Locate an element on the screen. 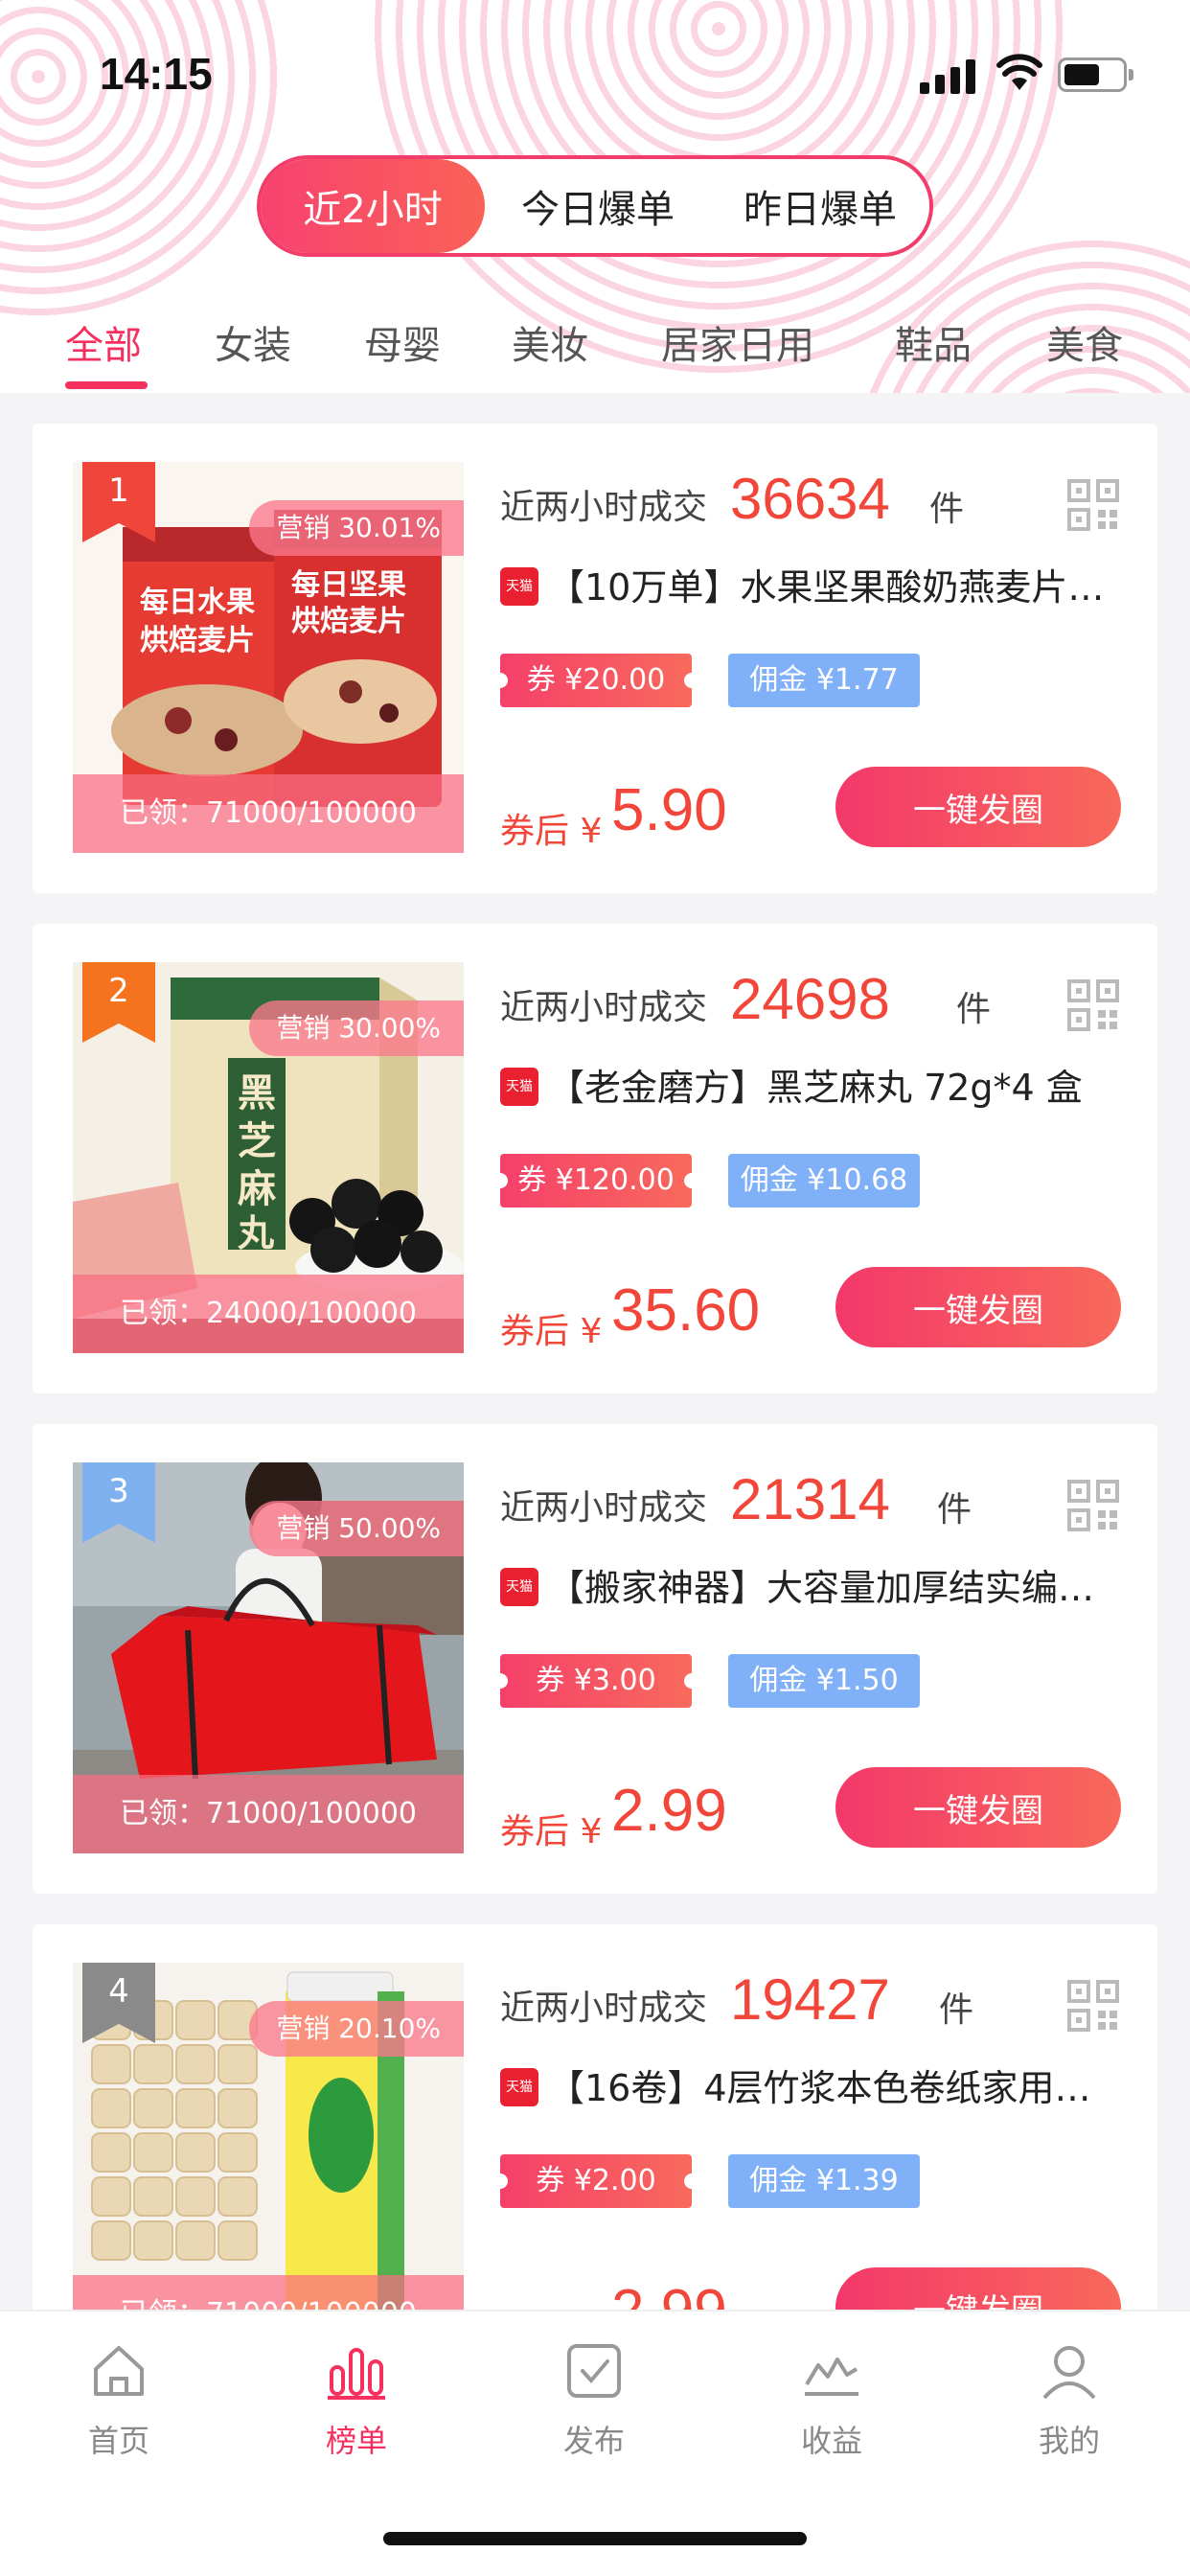 The image size is (1190, 2576). tab-yesterday-hot: 昨日爆单 is located at coordinates (820, 206).